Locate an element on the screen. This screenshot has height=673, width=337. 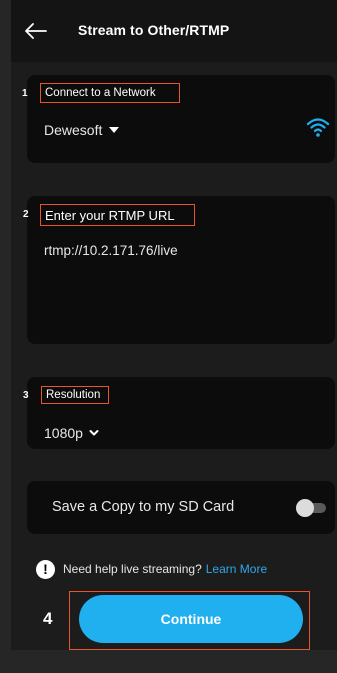
step-number-2: 2 is located at coordinates (26, 214).